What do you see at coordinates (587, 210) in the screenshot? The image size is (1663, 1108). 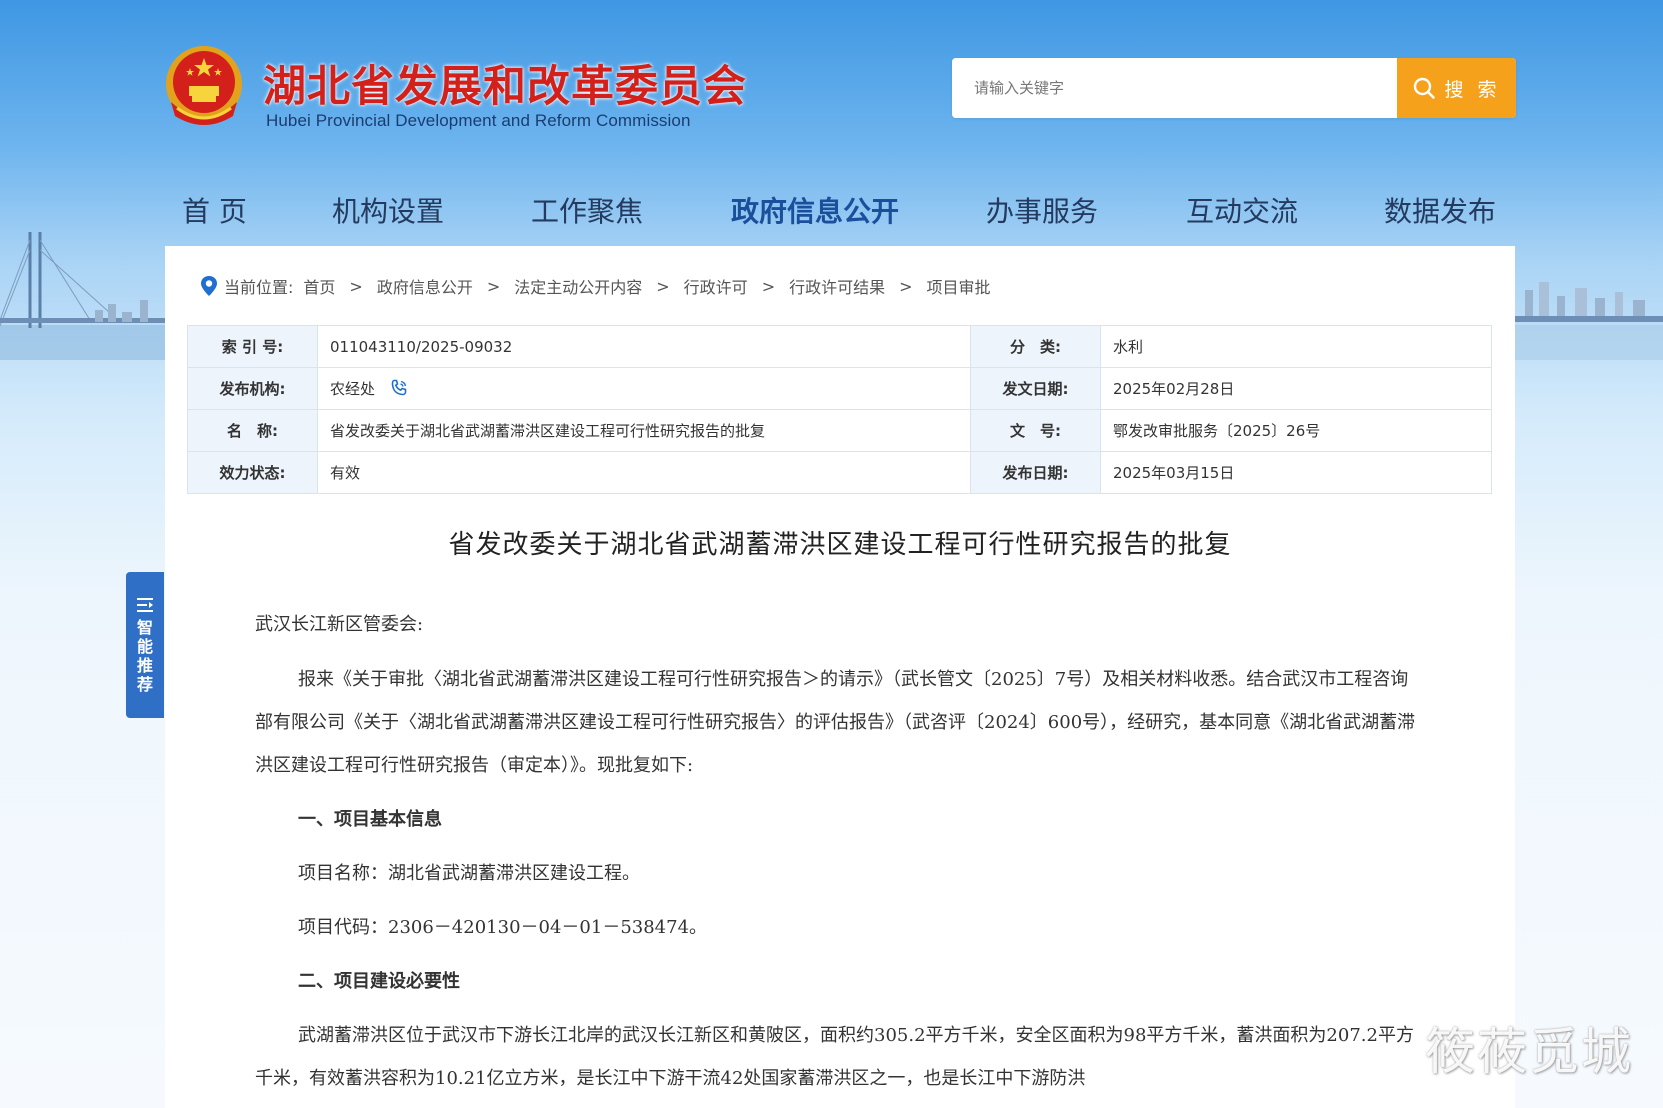 I see `nav-item-work-focus: 工作聚焦` at bounding box center [587, 210].